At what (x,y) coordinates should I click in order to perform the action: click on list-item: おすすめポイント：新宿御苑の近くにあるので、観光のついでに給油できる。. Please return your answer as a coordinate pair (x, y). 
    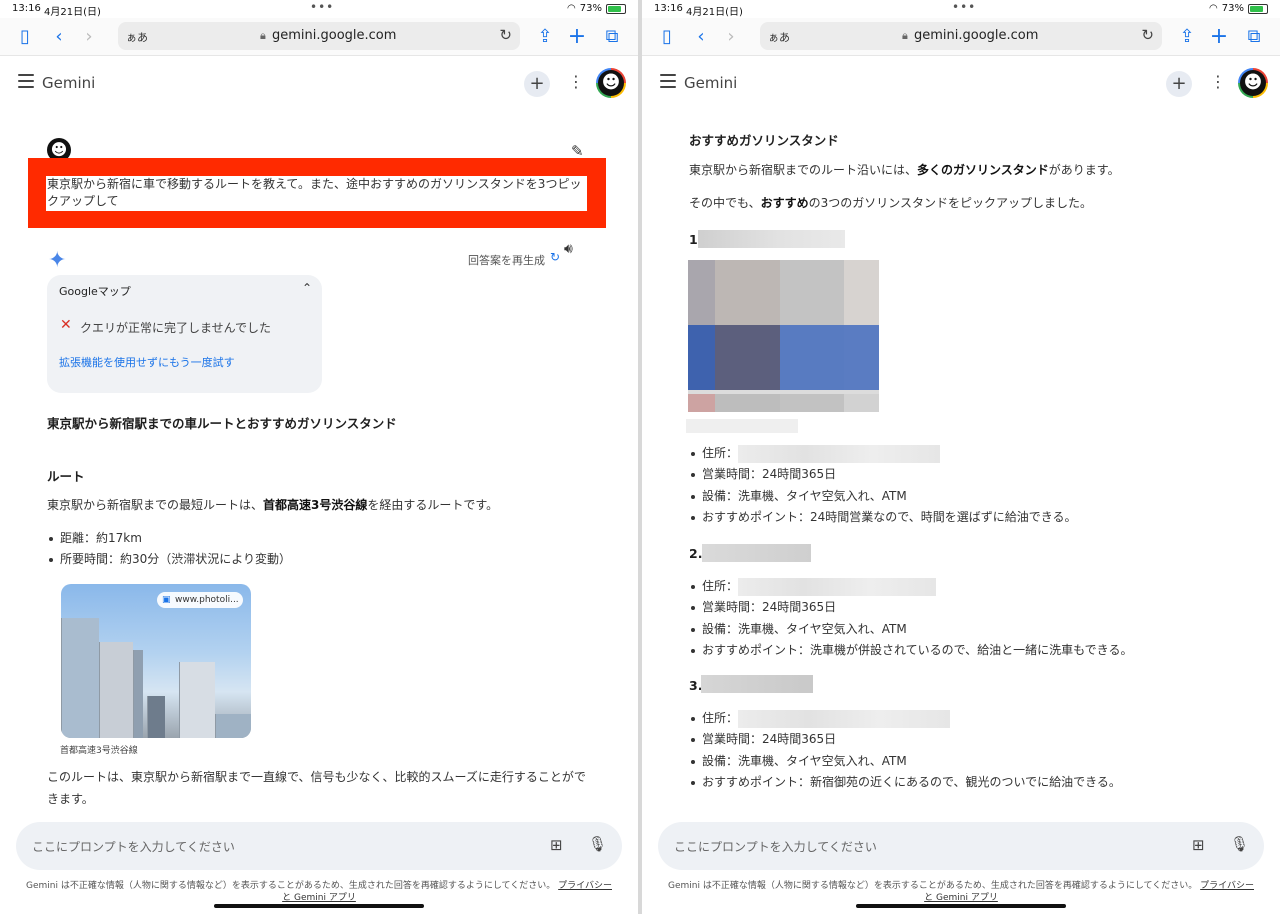
    Looking at the image, I should click on (905, 782).